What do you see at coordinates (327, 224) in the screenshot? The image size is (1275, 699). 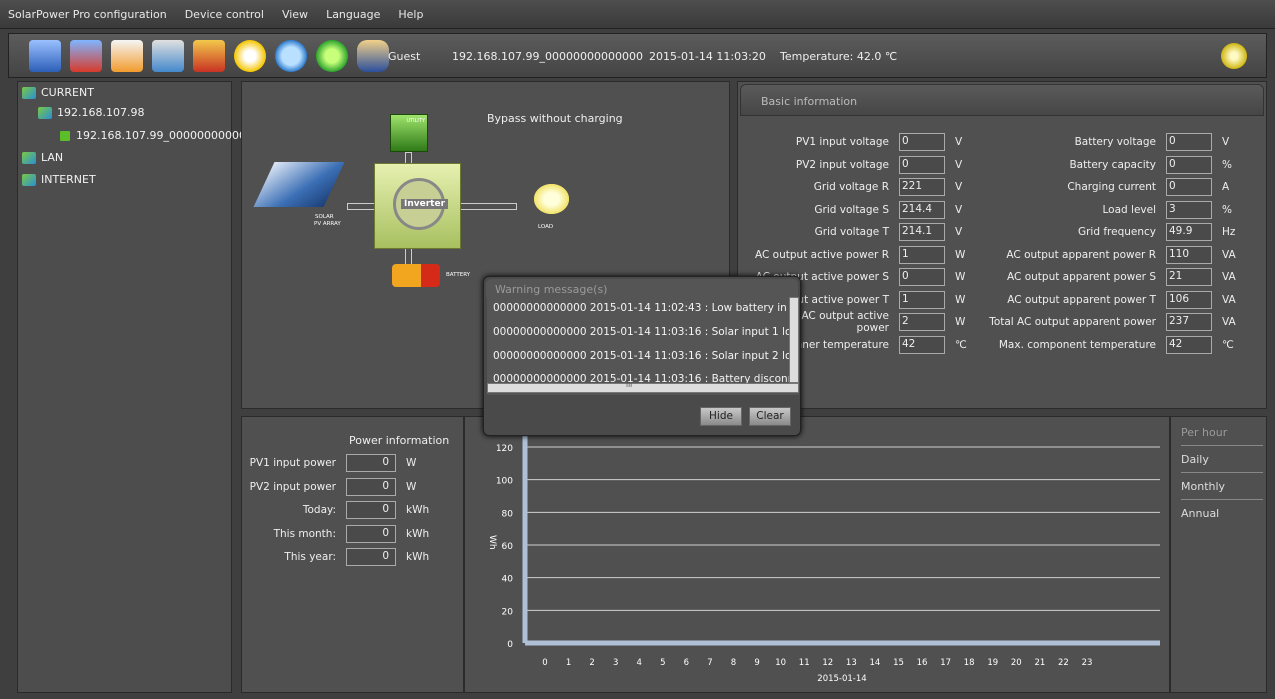 I see `pv-array-label: PV ARRAY` at bounding box center [327, 224].